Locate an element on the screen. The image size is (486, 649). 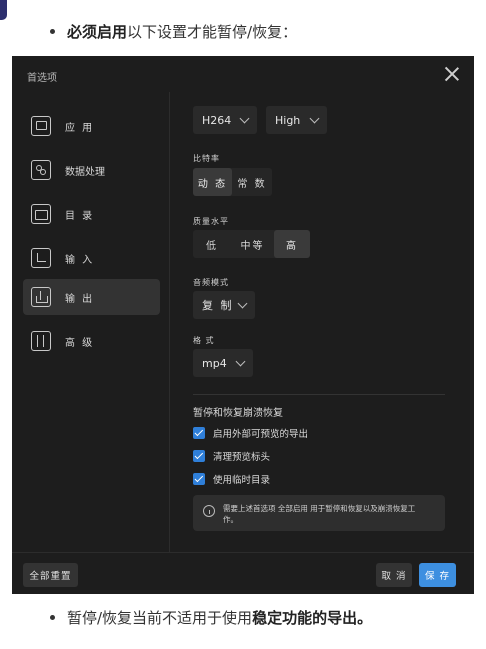
bitrate-option-constant: 常 数 is located at coordinates (252, 182).